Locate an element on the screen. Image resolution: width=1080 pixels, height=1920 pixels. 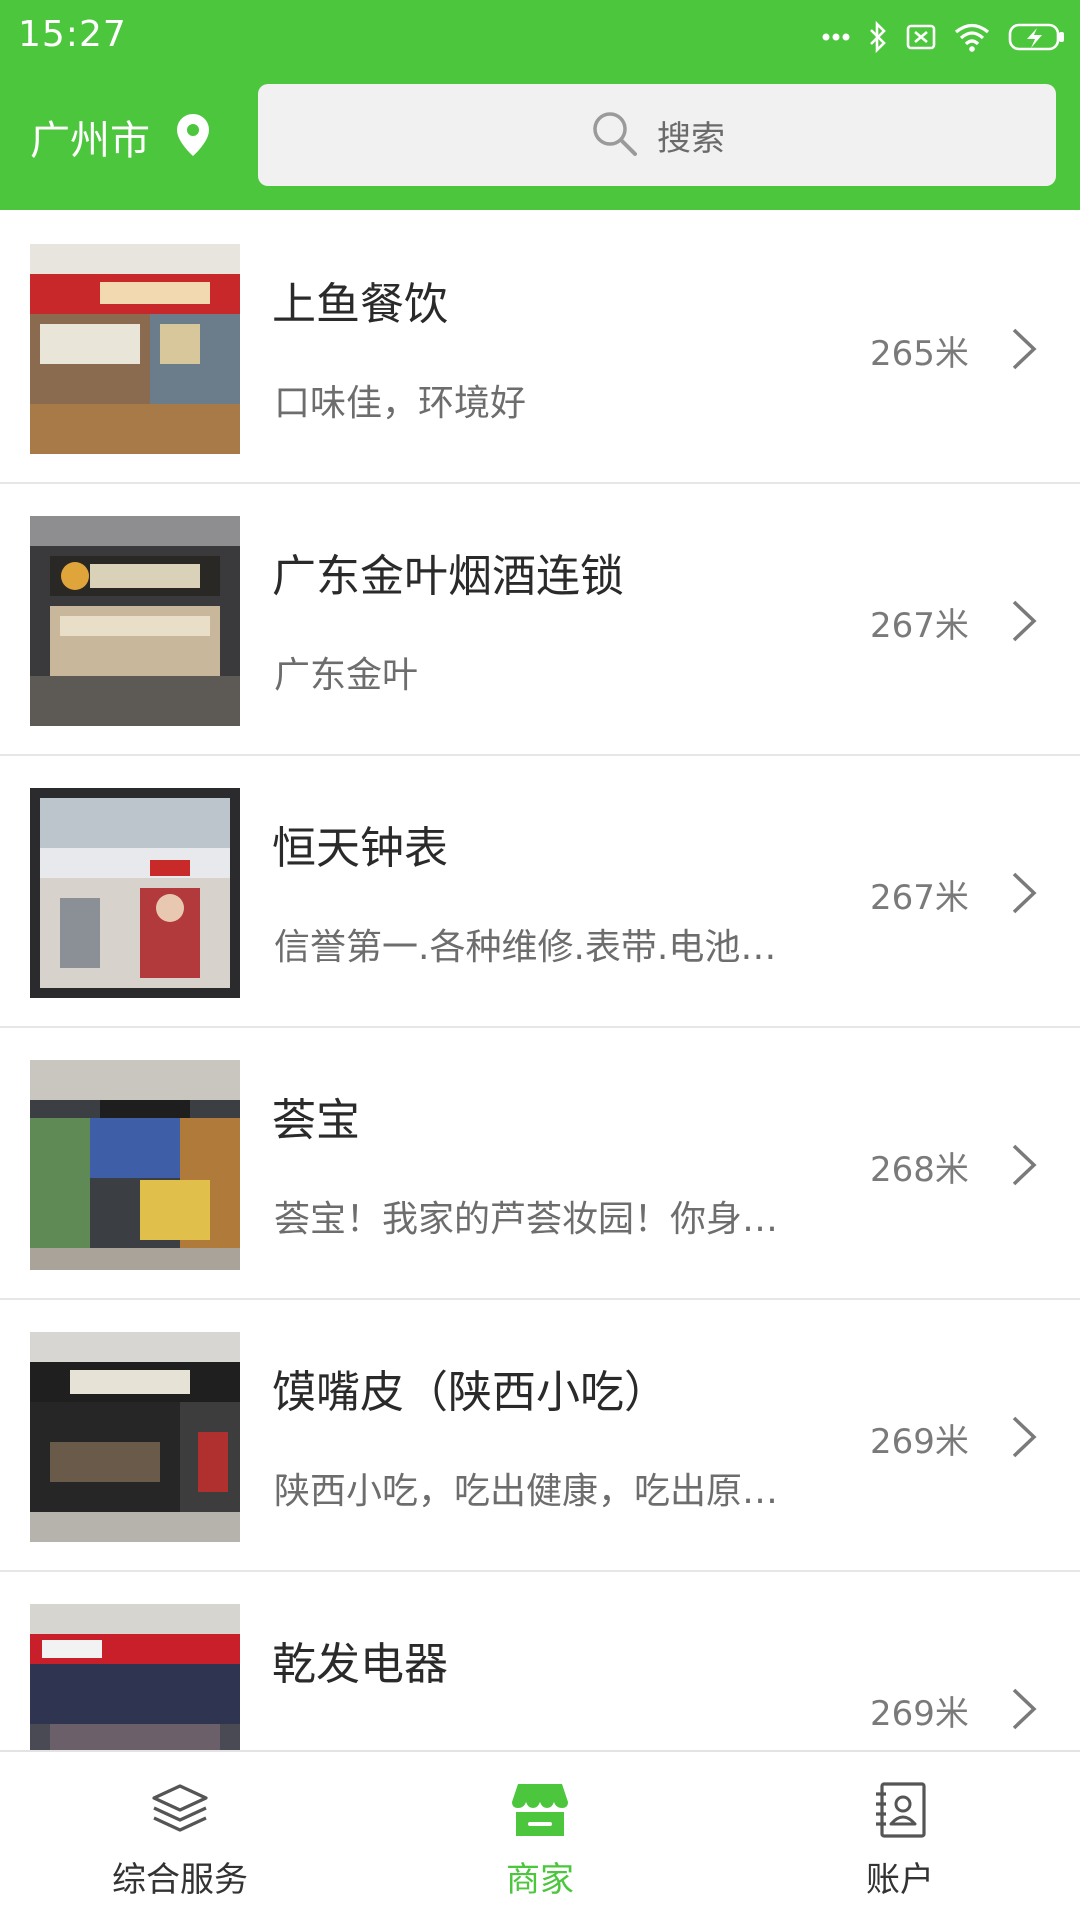
search-placeholder: 搜索 is located at coordinates (691, 138).